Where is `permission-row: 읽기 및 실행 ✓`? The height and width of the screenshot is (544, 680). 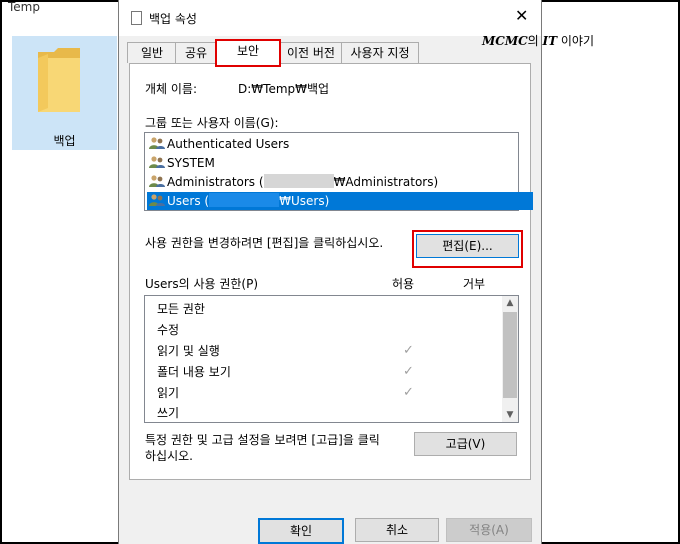
permission-row: 읽기 및 실행 ✓ is located at coordinates (307, 351).